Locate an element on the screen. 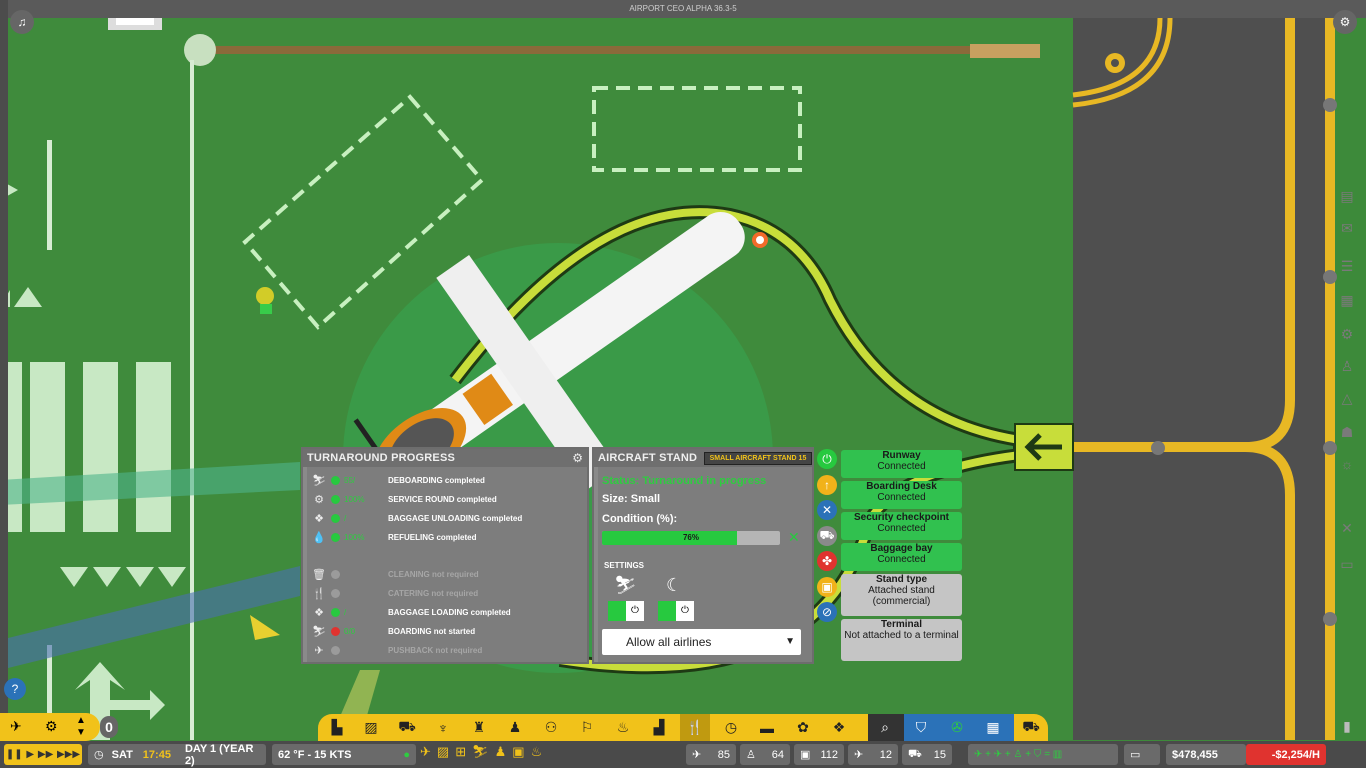 The width and height of the screenshot is (1366, 768). mail-icon: ✉ is located at coordinates (1347, 231).